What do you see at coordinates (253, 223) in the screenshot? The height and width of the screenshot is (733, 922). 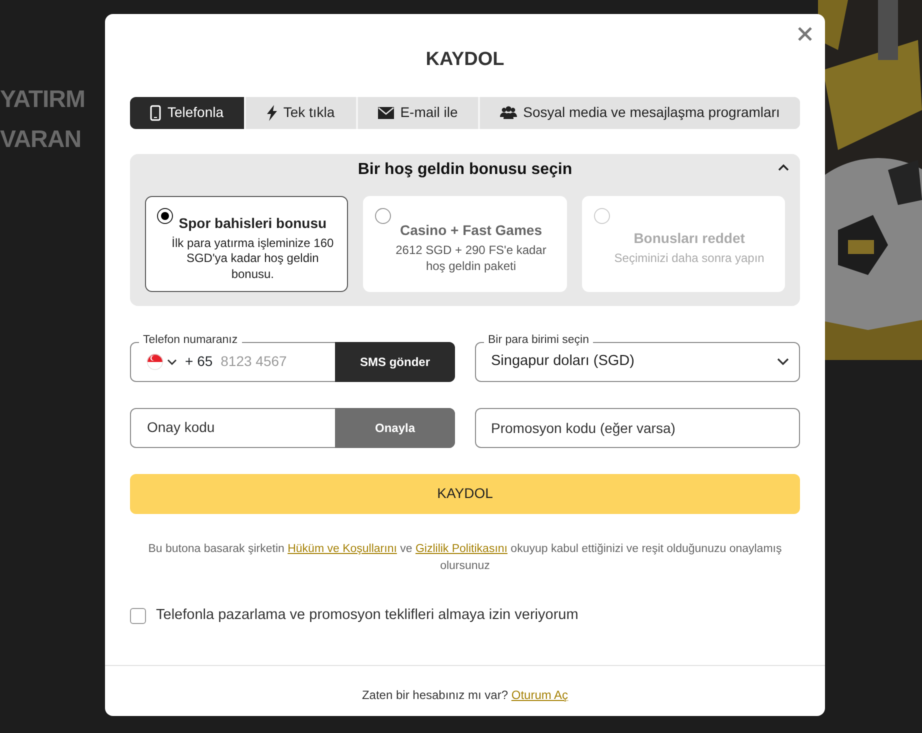 I see `option-title: Spor bahisleri bonusu` at bounding box center [253, 223].